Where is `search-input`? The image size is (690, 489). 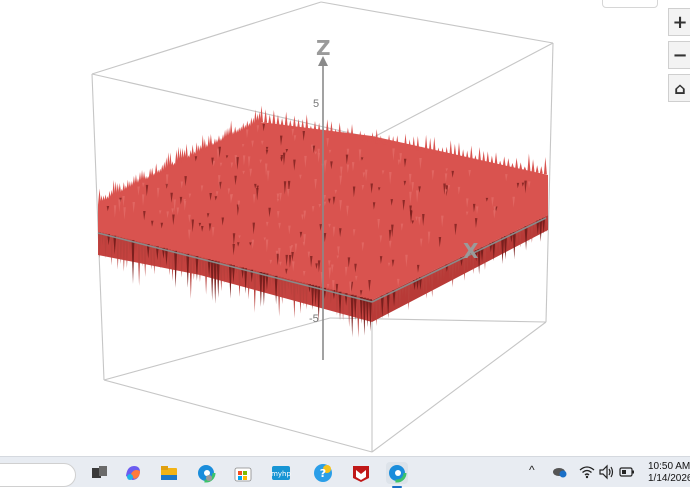
search-input is located at coordinates (38, 475).